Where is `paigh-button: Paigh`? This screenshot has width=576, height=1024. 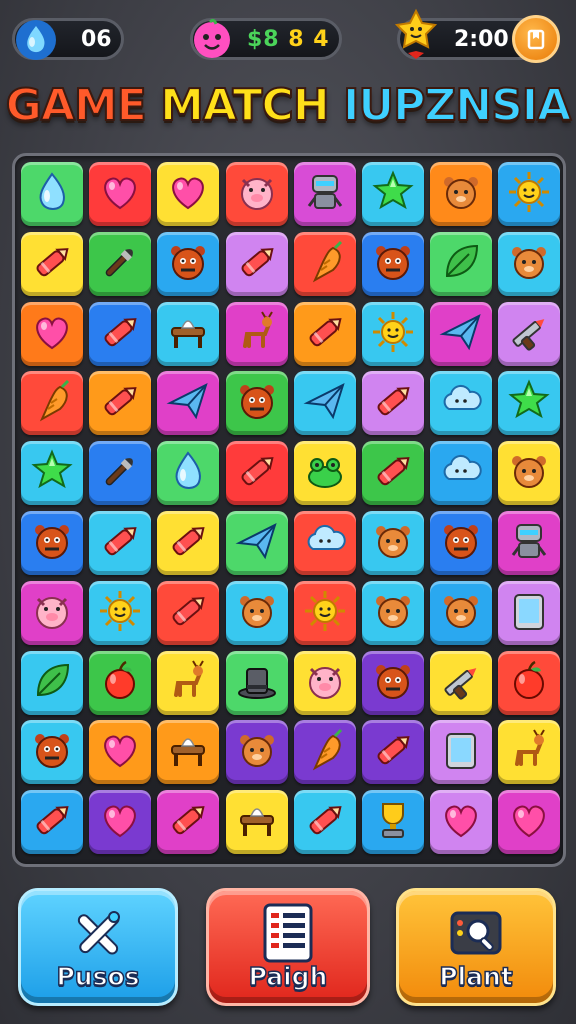 paigh-button: Paigh is located at coordinates (288, 947).